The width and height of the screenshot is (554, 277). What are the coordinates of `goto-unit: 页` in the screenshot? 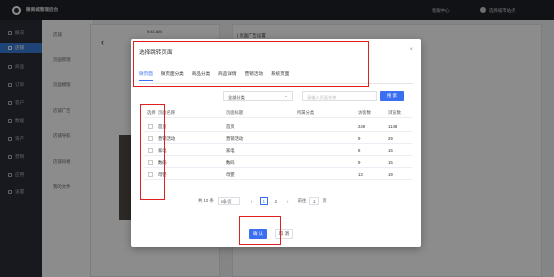 It's located at (324, 200).